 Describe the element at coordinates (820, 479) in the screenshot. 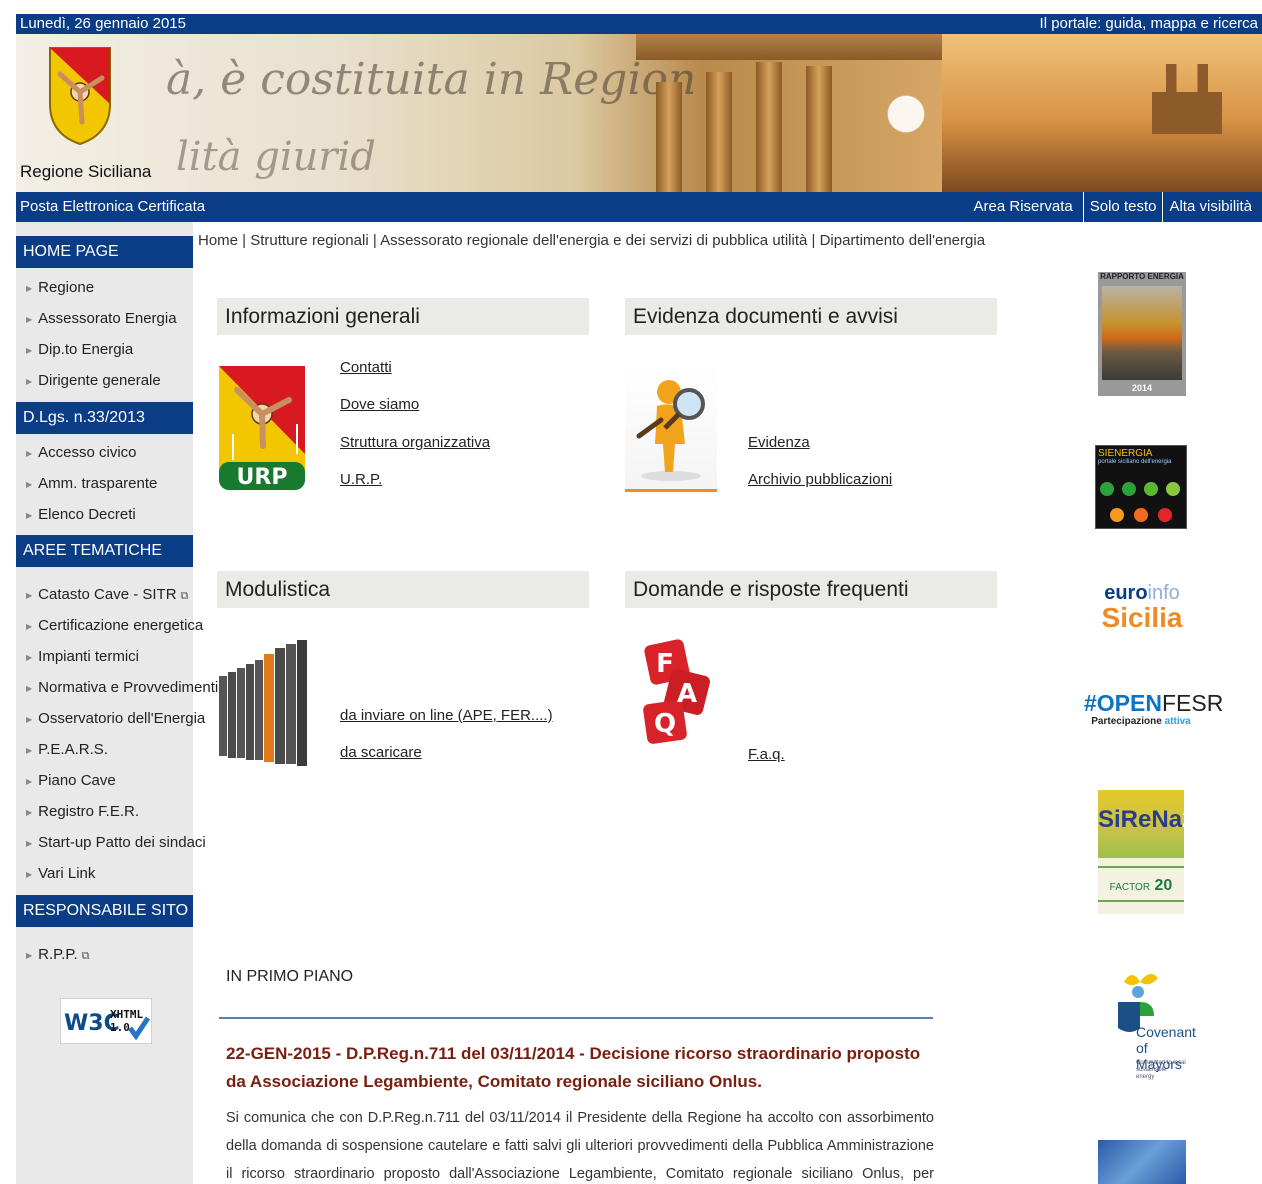

I see `archivio-pubblicazioni-link: Archivio pubblicazioni` at that location.